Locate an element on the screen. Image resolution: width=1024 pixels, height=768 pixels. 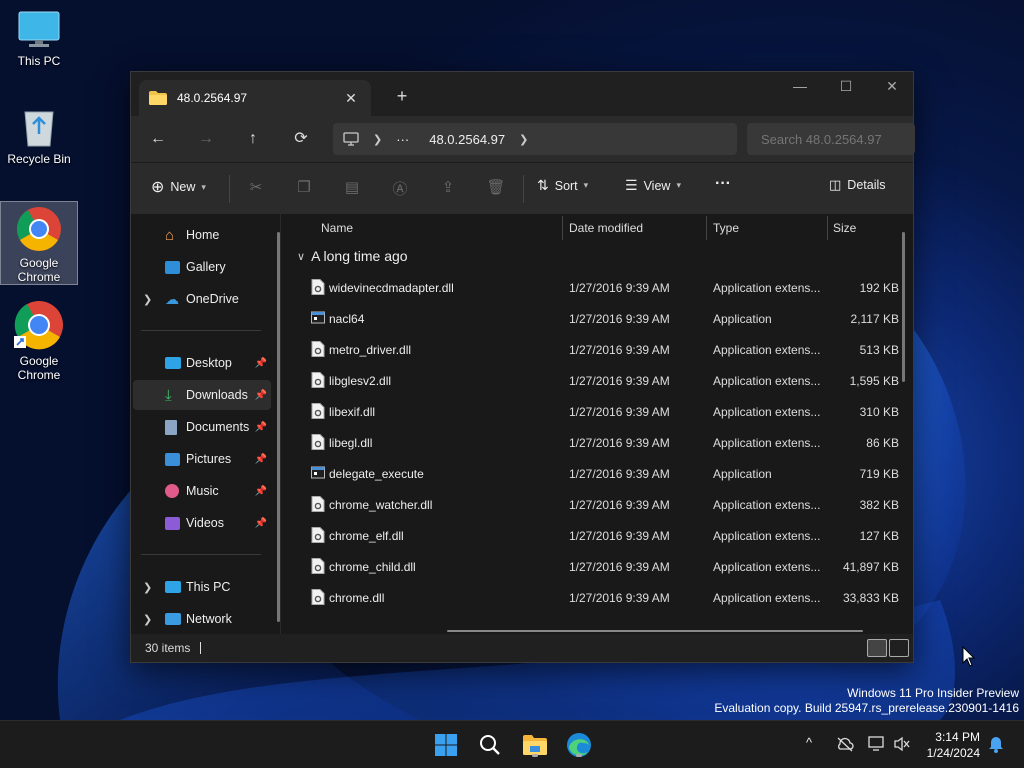
refresh-button: ⟳ is located at coordinates (301, 139).